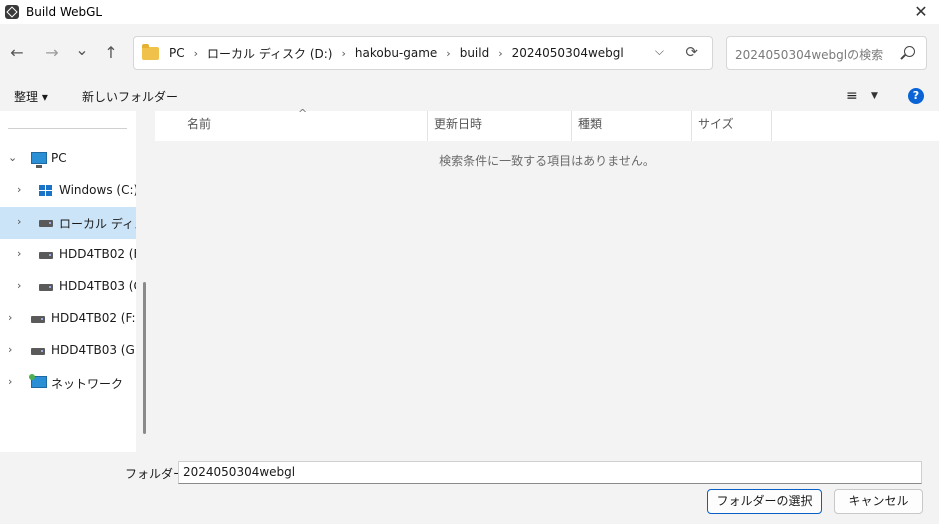  What do you see at coordinates (45, 190) in the screenshot?
I see `windows-drive-icon` at bounding box center [45, 190].